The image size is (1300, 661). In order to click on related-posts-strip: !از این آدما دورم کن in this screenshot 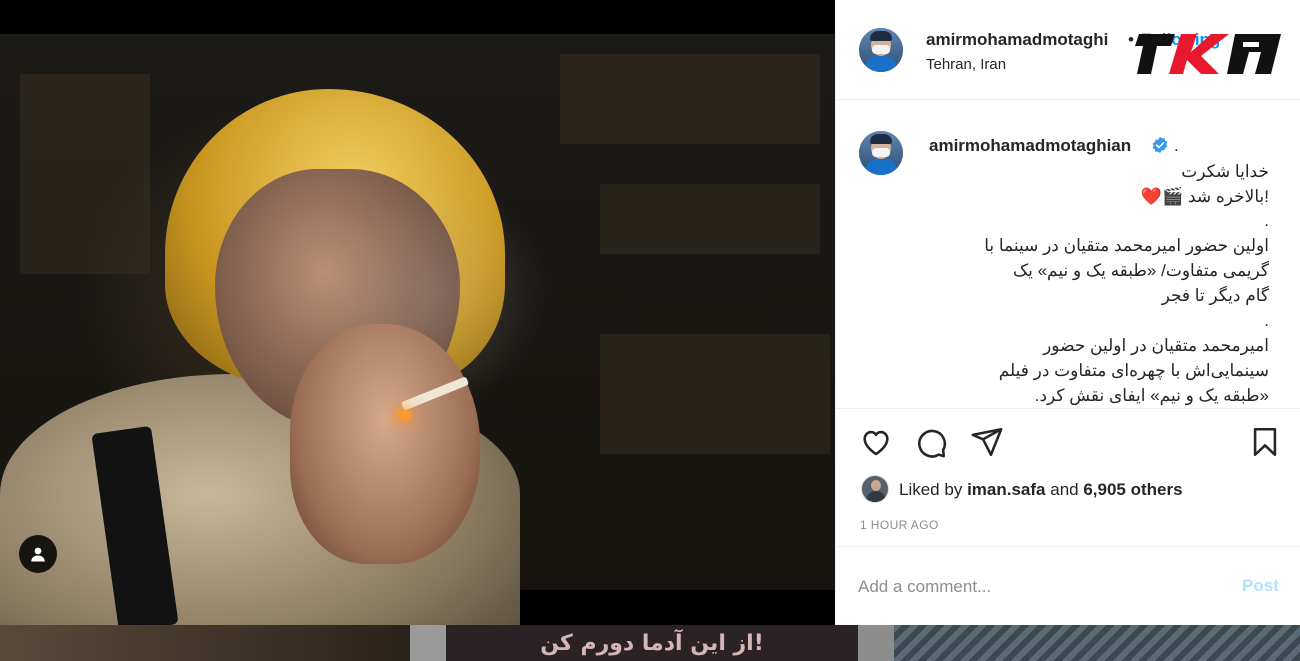, I will do `click(650, 643)`.